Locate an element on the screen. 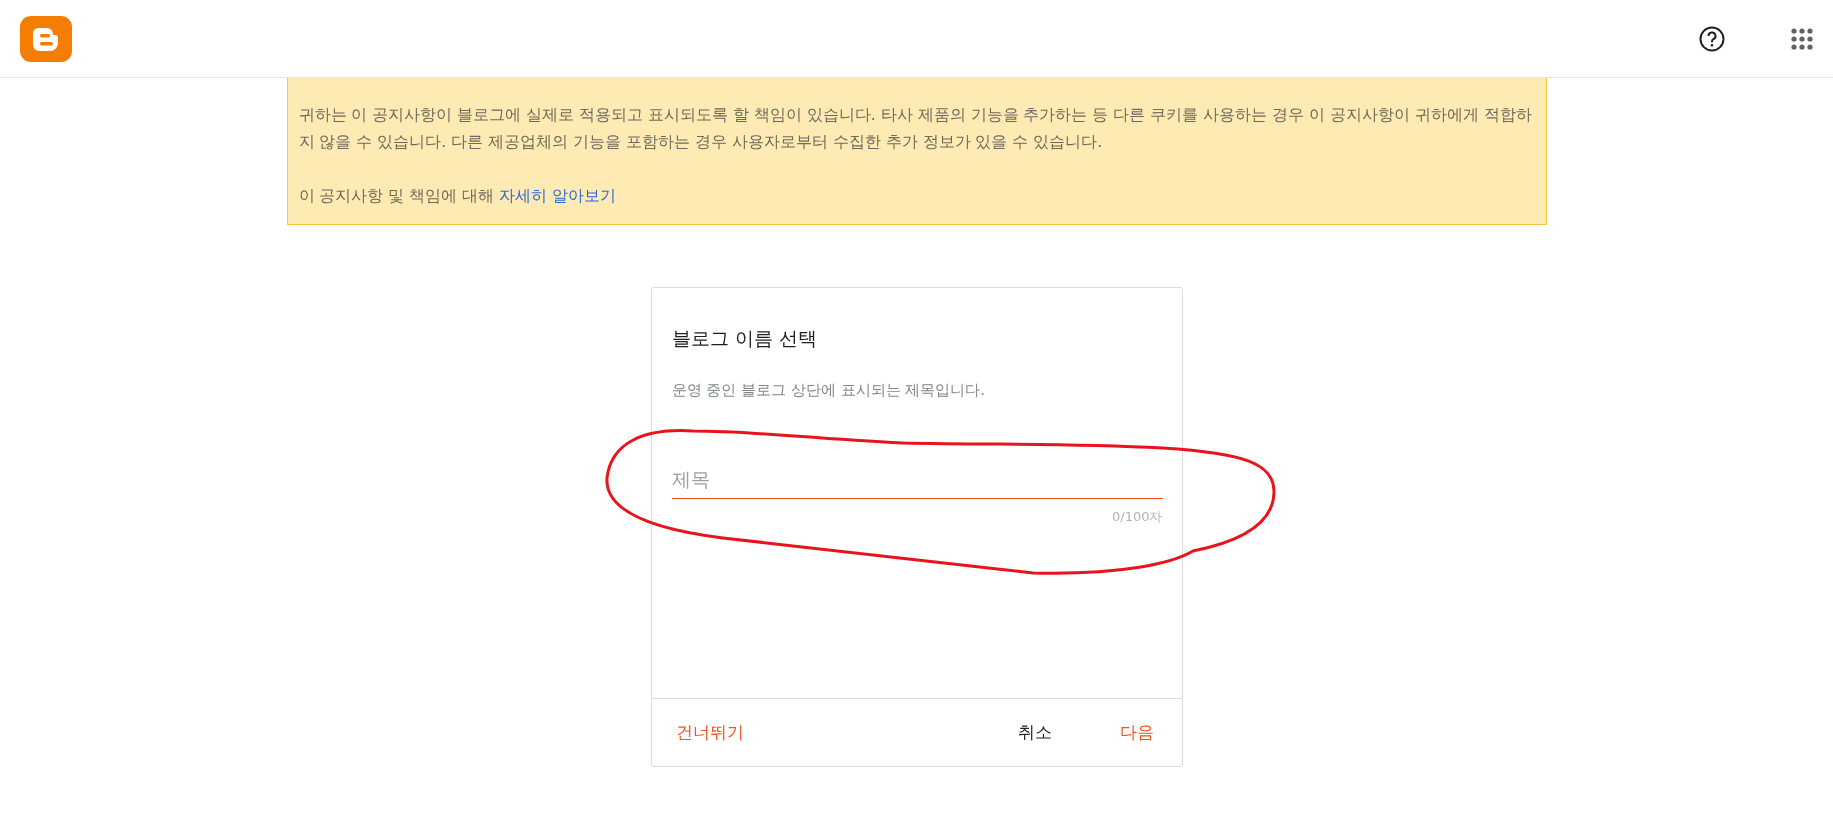  dialog-subtitle: 운영 중인 블로그 상단에 표시되는 제목입니다. is located at coordinates (829, 390).